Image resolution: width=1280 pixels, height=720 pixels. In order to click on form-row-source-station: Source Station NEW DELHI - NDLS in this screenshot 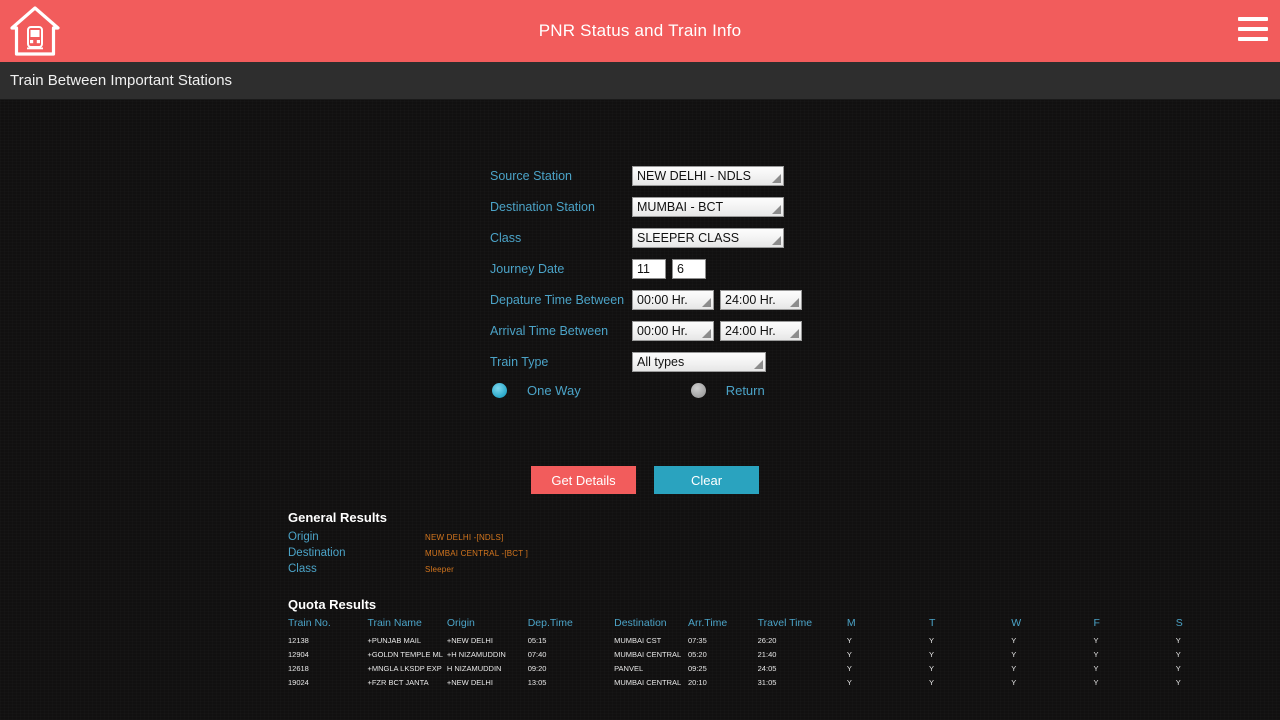, I will do `click(655, 177)`.